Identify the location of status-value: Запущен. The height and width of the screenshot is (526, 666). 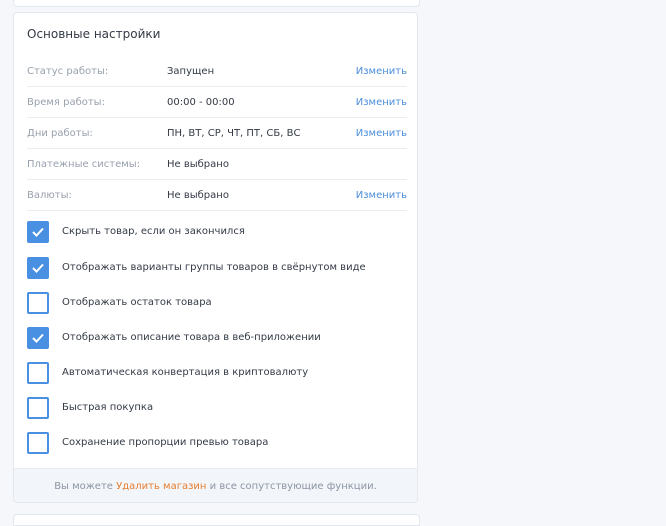
(191, 71).